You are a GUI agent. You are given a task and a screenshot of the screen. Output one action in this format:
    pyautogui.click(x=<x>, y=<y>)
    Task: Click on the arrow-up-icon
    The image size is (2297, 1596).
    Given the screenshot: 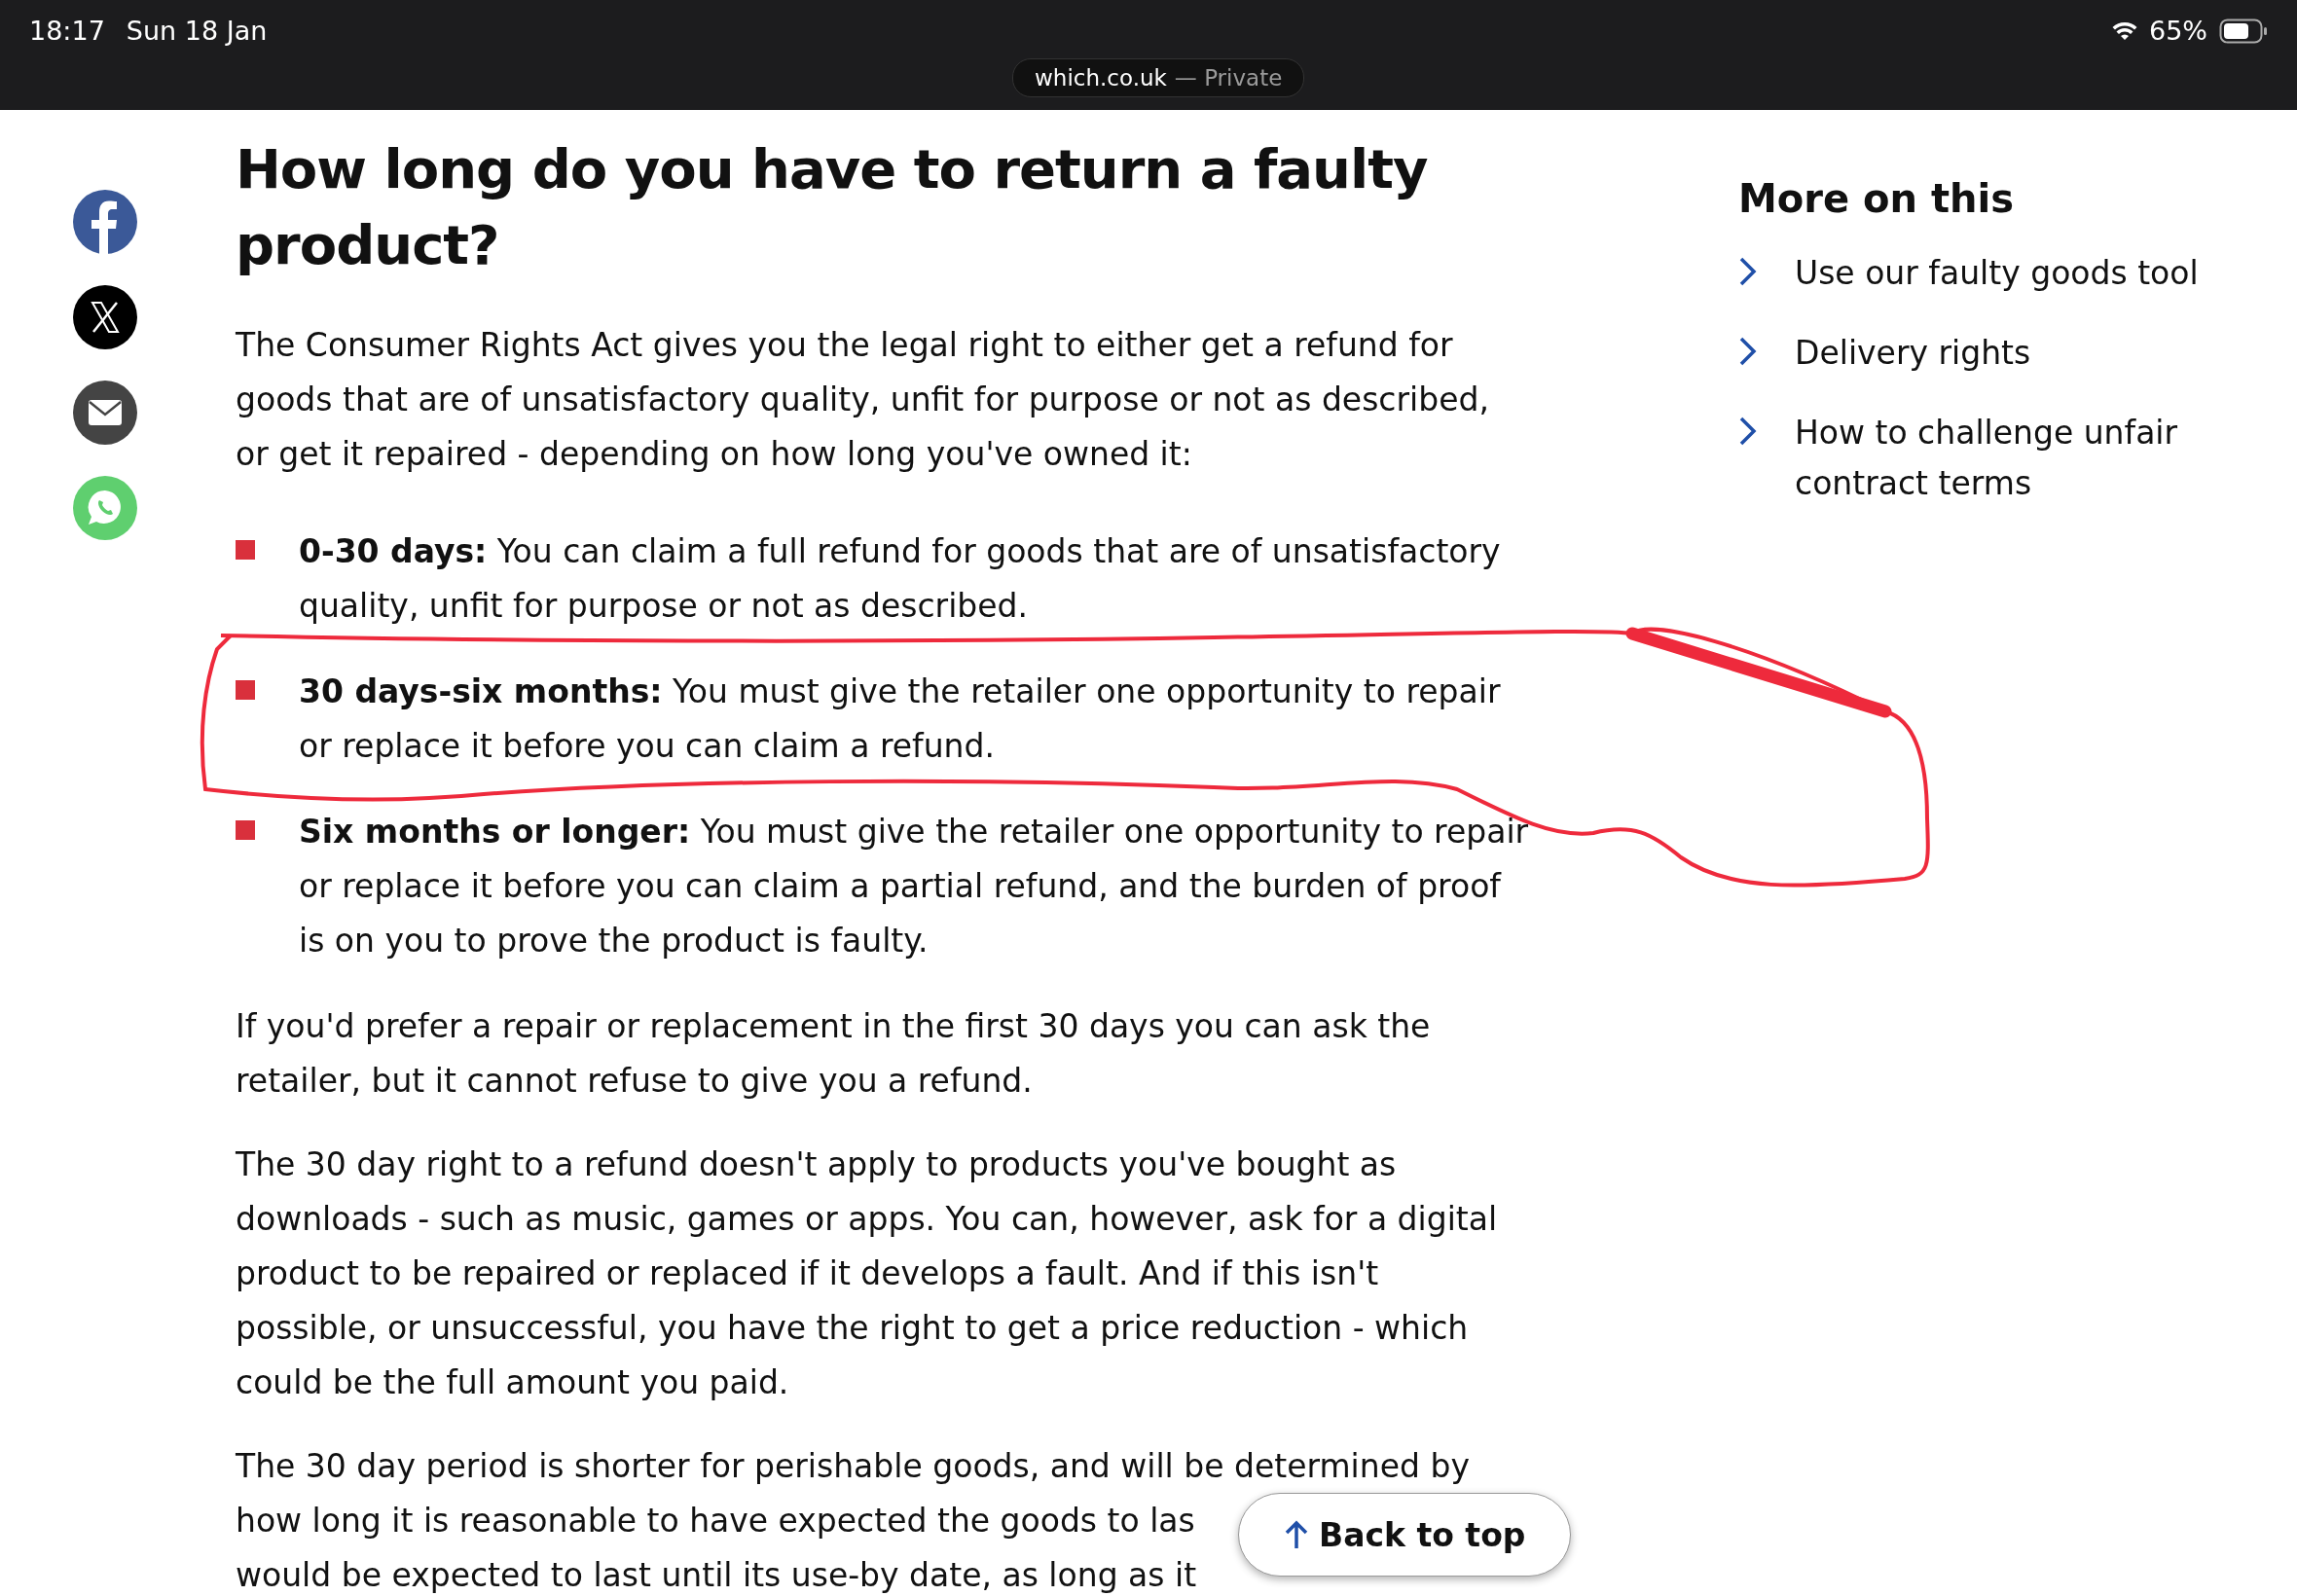 What is the action you would take?
    pyautogui.click(x=1296, y=1534)
    